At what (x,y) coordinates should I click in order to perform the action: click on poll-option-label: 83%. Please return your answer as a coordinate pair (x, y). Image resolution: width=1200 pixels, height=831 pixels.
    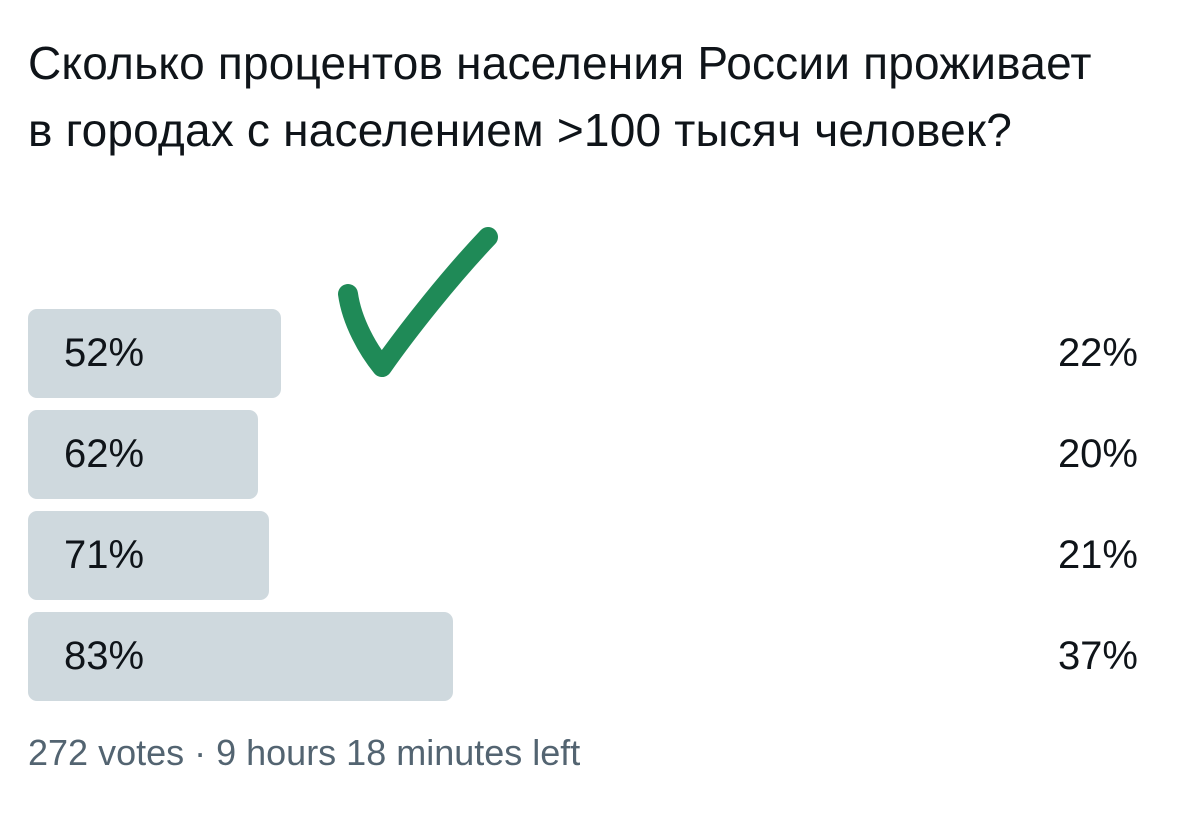
    Looking at the image, I should click on (104, 656).